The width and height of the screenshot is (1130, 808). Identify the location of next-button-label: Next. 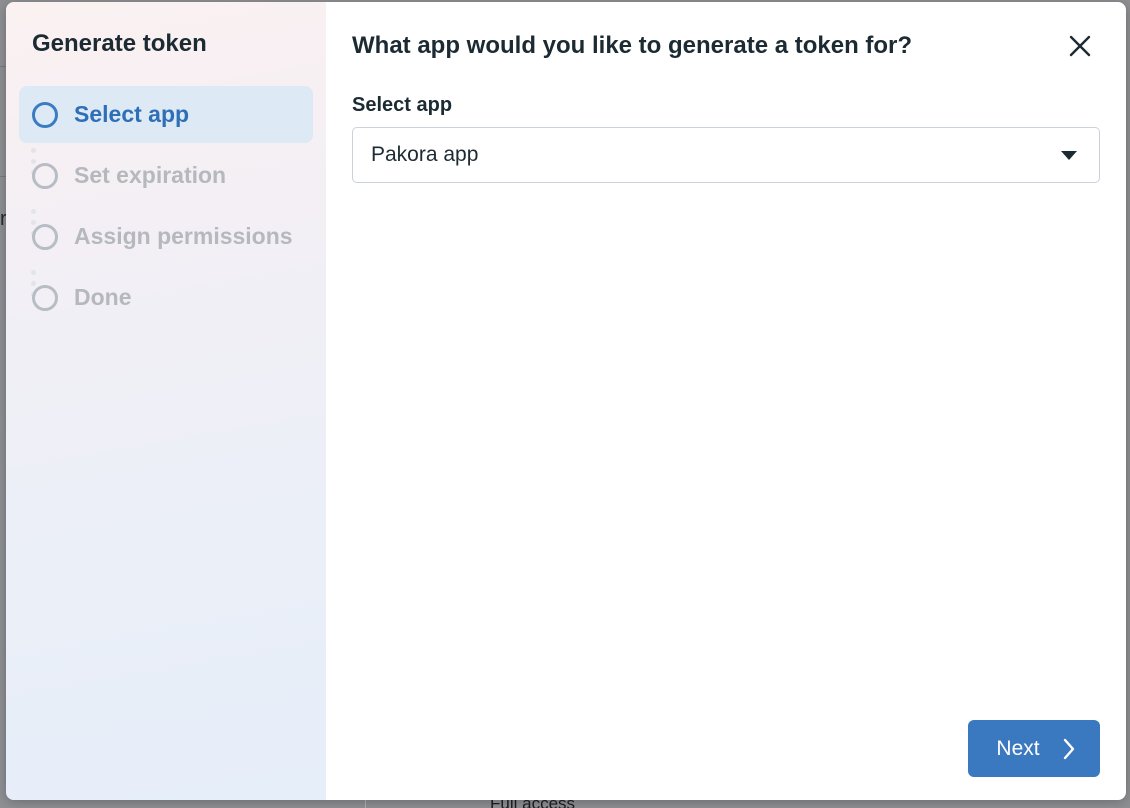
(1018, 748).